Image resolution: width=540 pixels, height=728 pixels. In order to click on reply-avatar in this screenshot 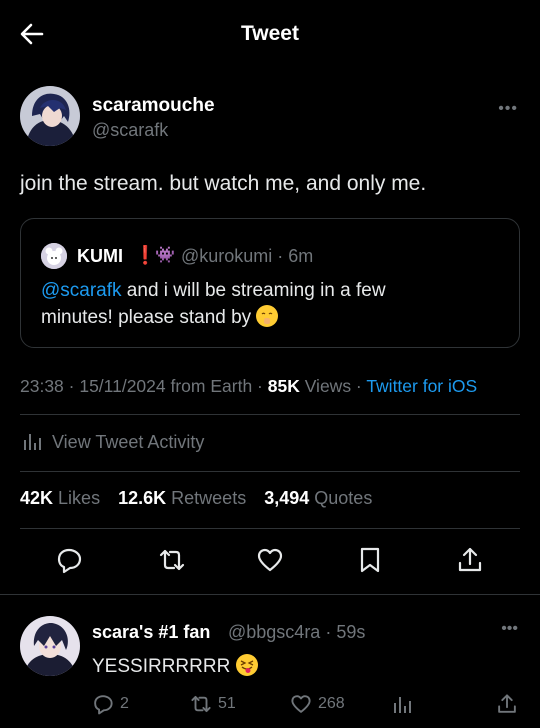, I will do `click(50, 646)`.